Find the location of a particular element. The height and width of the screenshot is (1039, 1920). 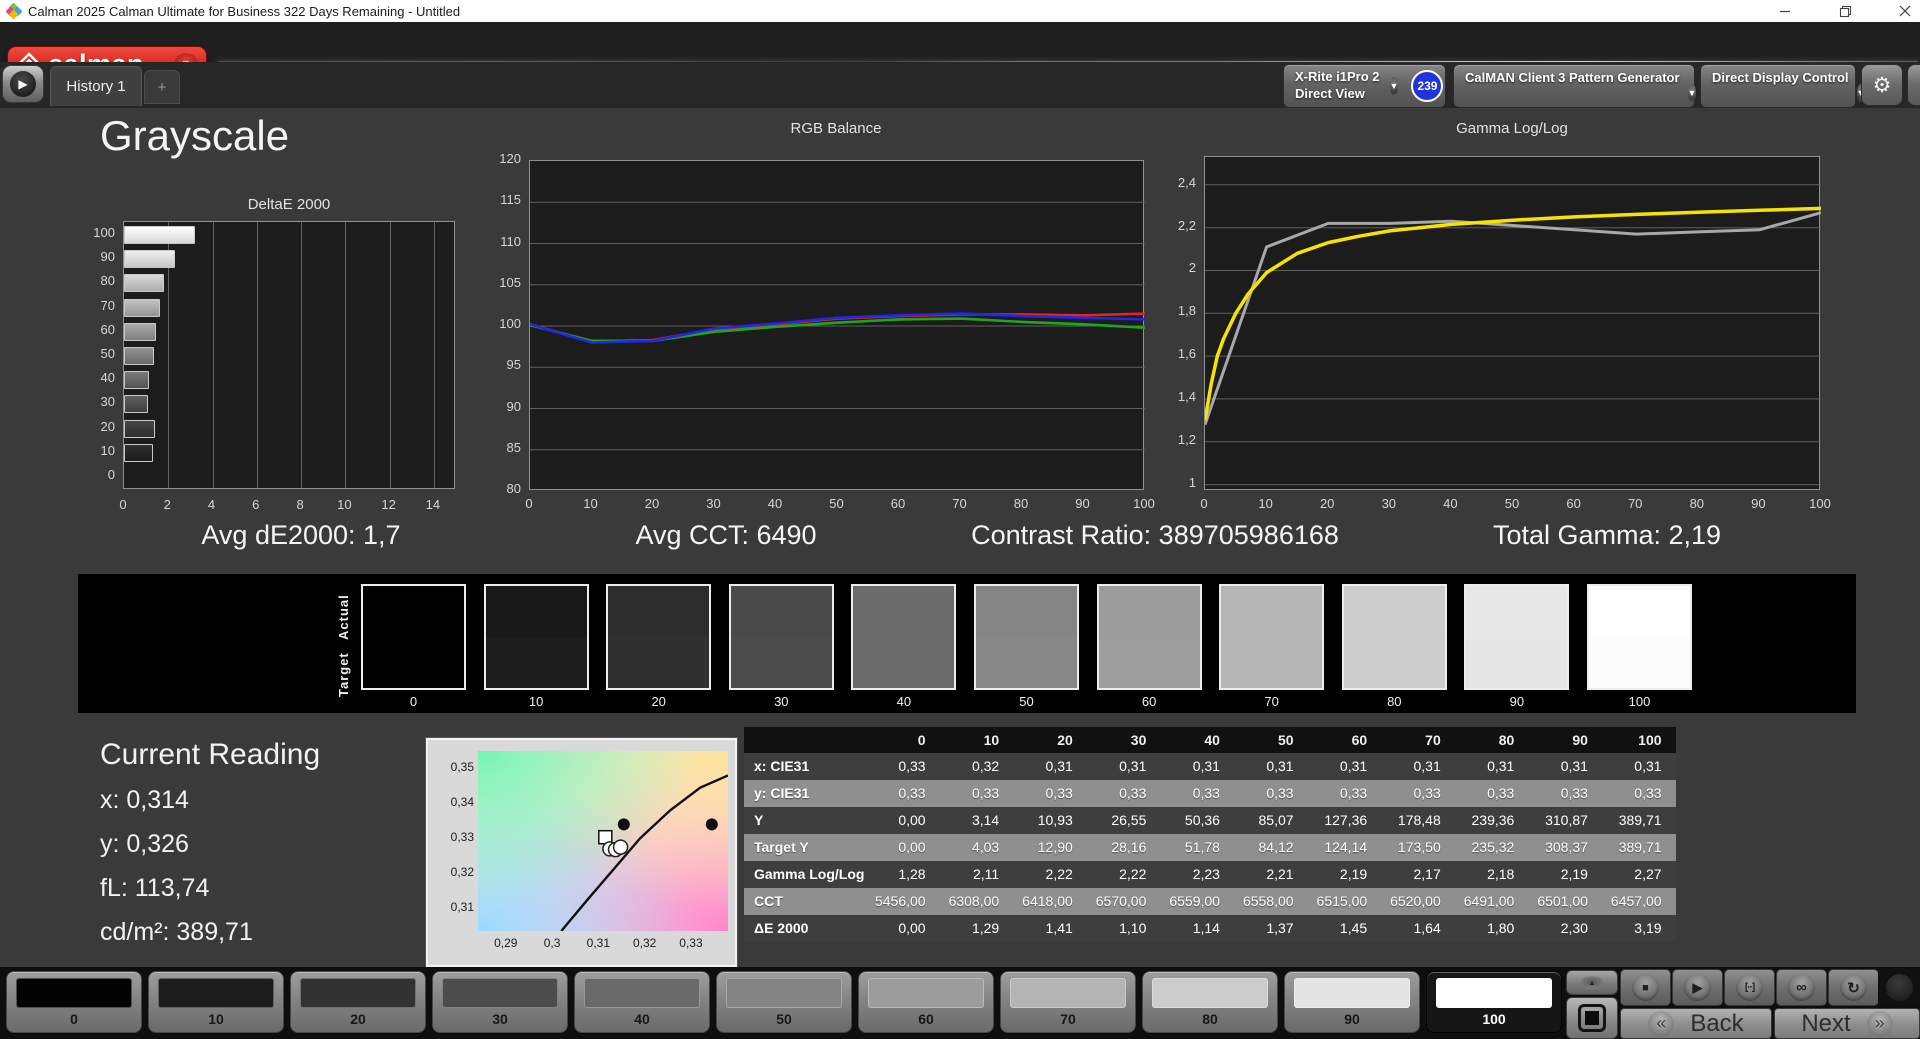

table-cell: 84,12 is located at coordinates (1276, 847).